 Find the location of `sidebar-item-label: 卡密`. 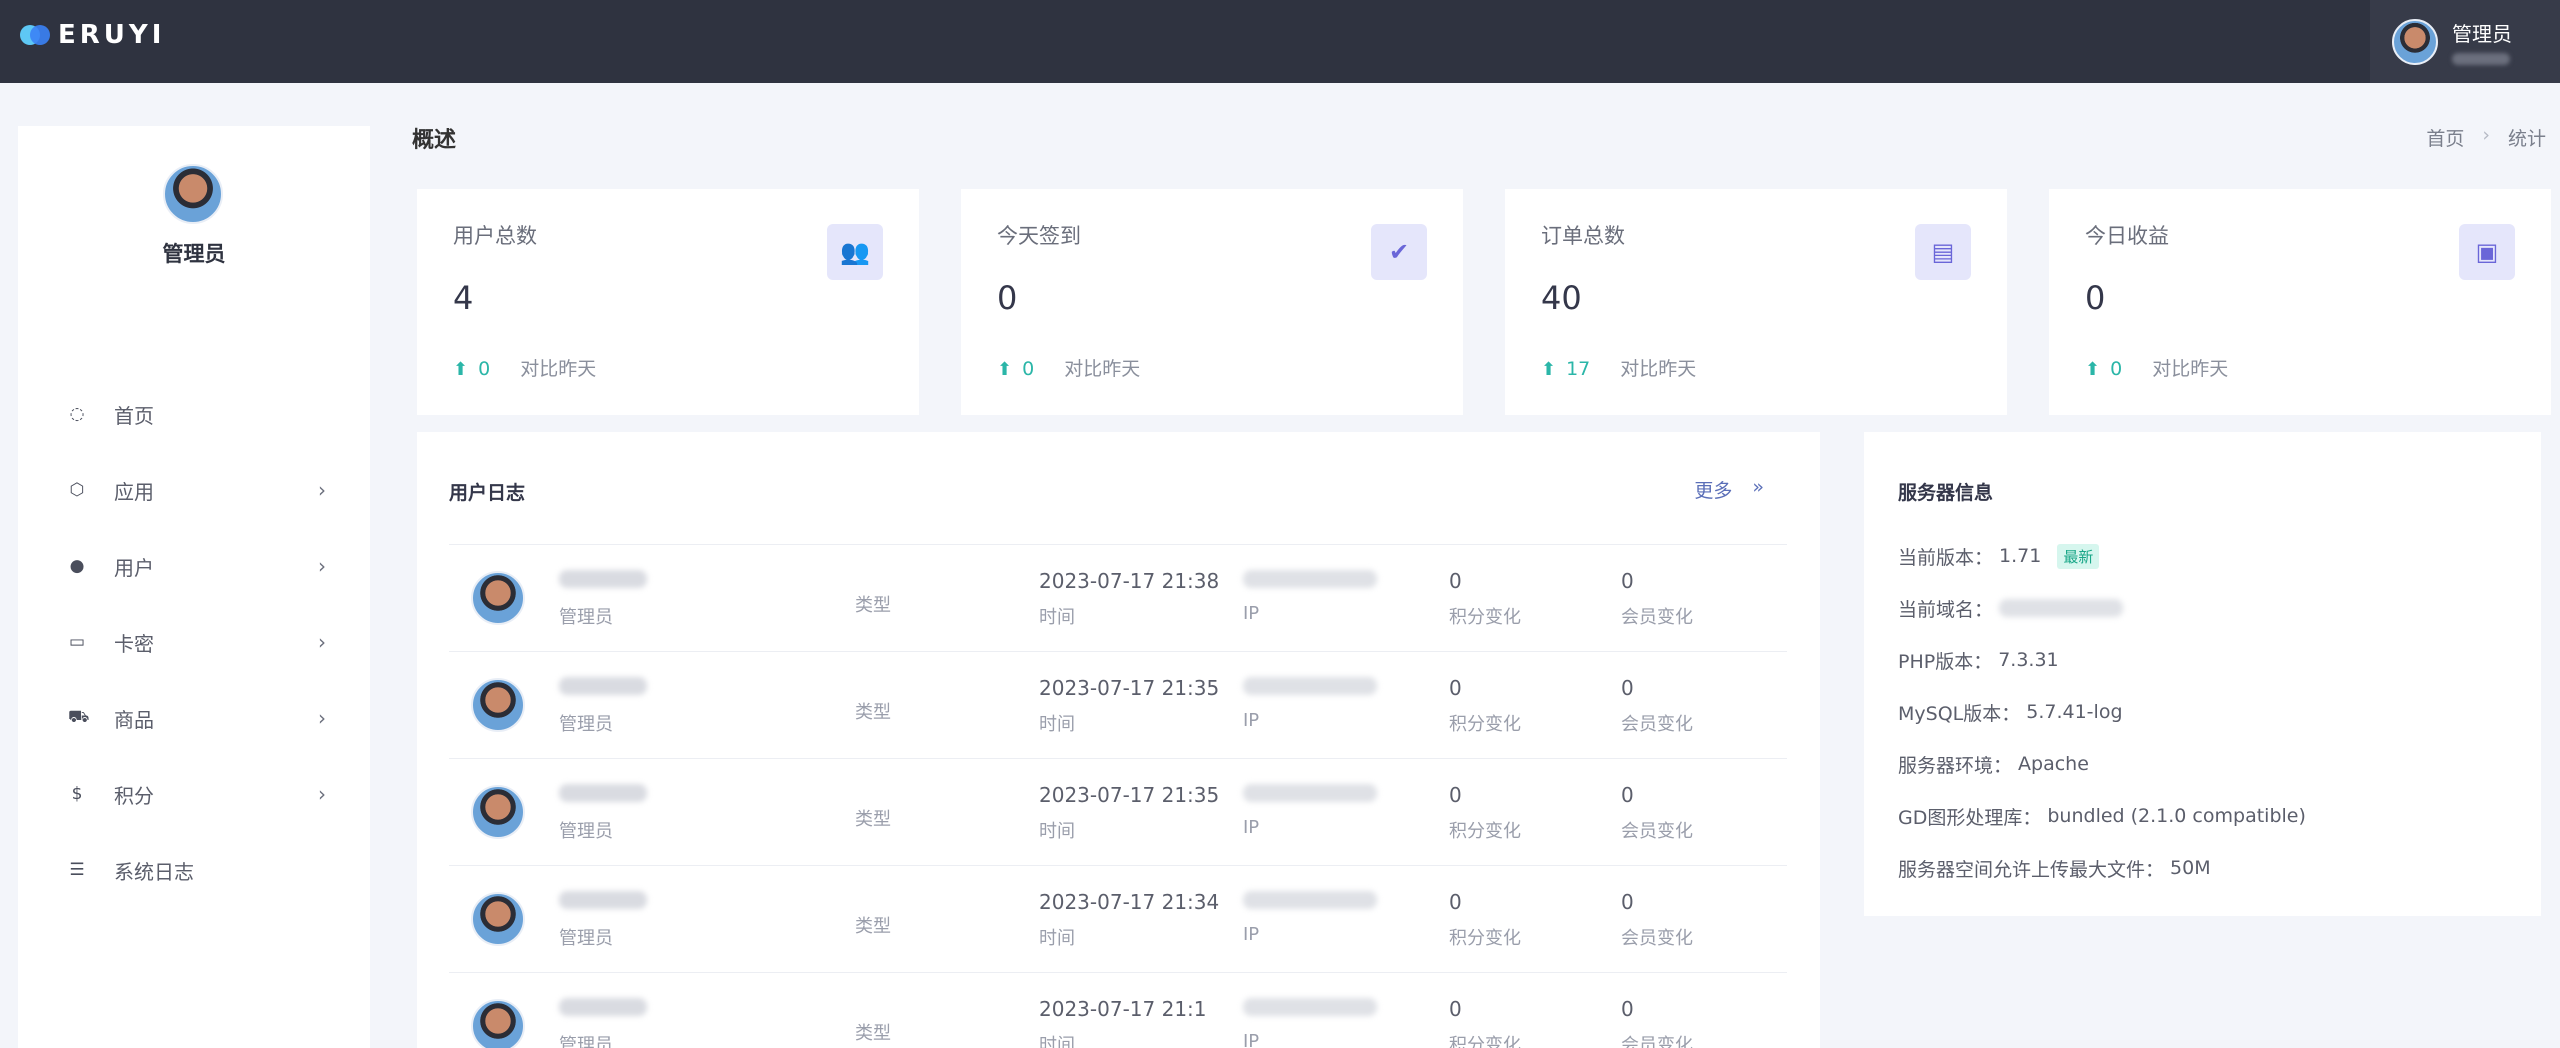

sidebar-item-label: 卡密 is located at coordinates (134, 643).